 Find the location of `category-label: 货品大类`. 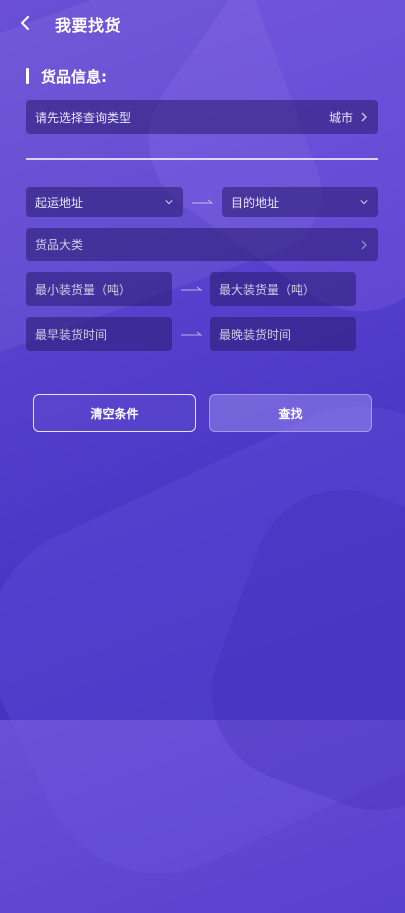

category-label: 货品大类 is located at coordinates (59, 245).